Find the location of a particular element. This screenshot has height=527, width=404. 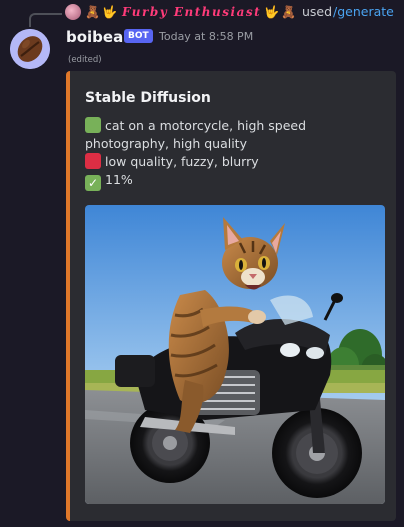

author-avatar is located at coordinates (30, 49).